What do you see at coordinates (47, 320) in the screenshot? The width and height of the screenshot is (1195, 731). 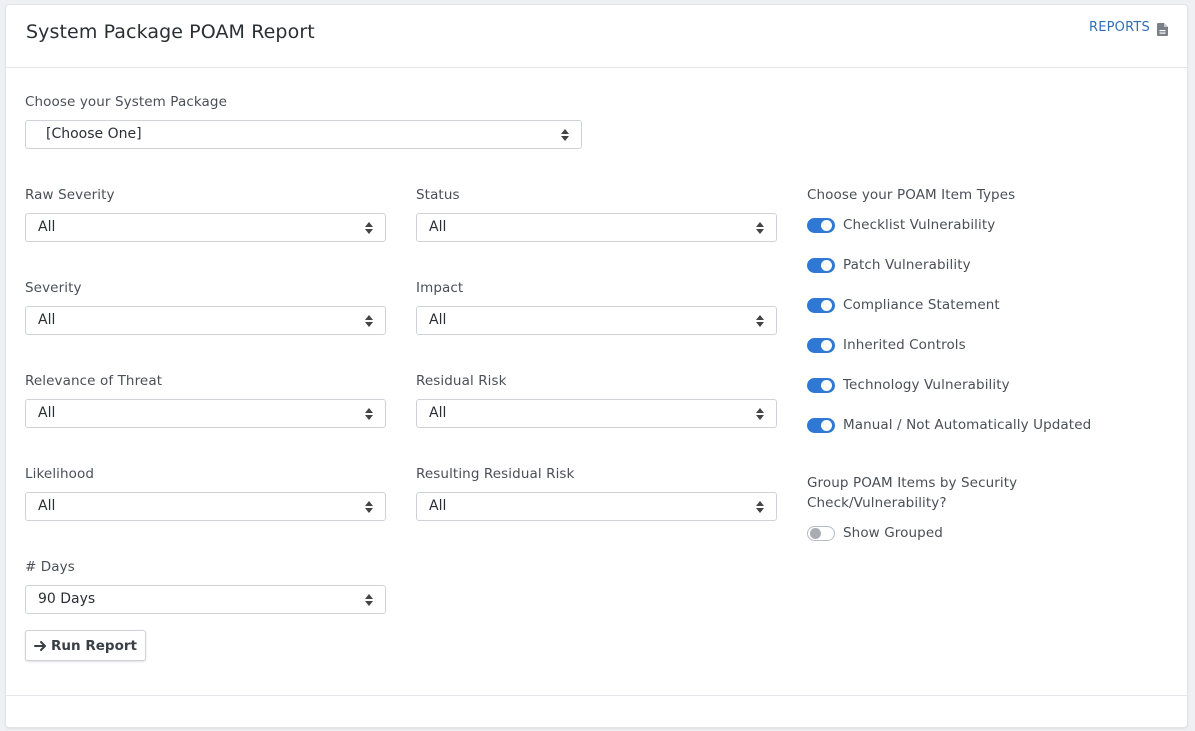 I see `severity-value: All` at bounding box center [47, 320].